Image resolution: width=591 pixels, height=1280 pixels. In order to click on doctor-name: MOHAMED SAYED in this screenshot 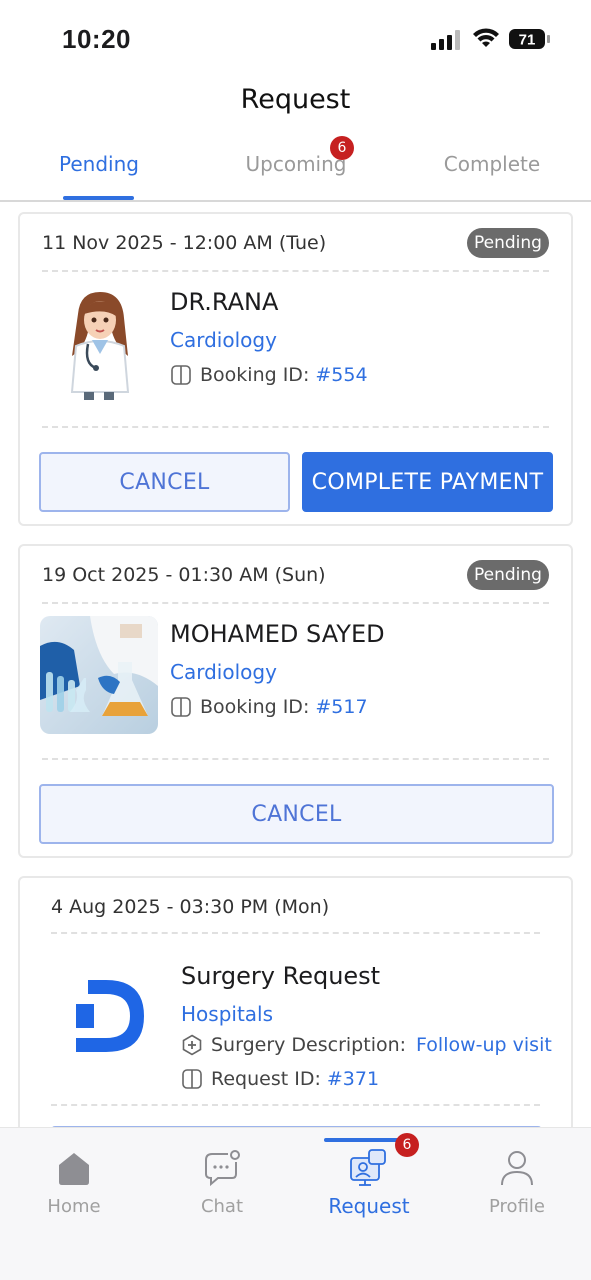, I will do `click(277, 634)`.